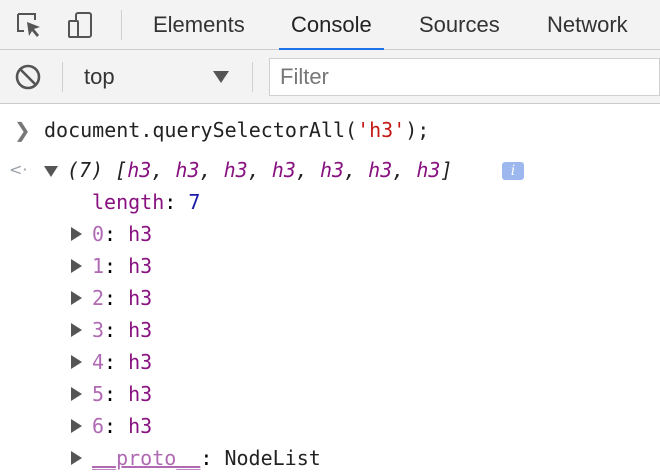 The width and height of the screenshot is (660, 474). I want to click on result-arrow-icon: <·, so click(18, 169).